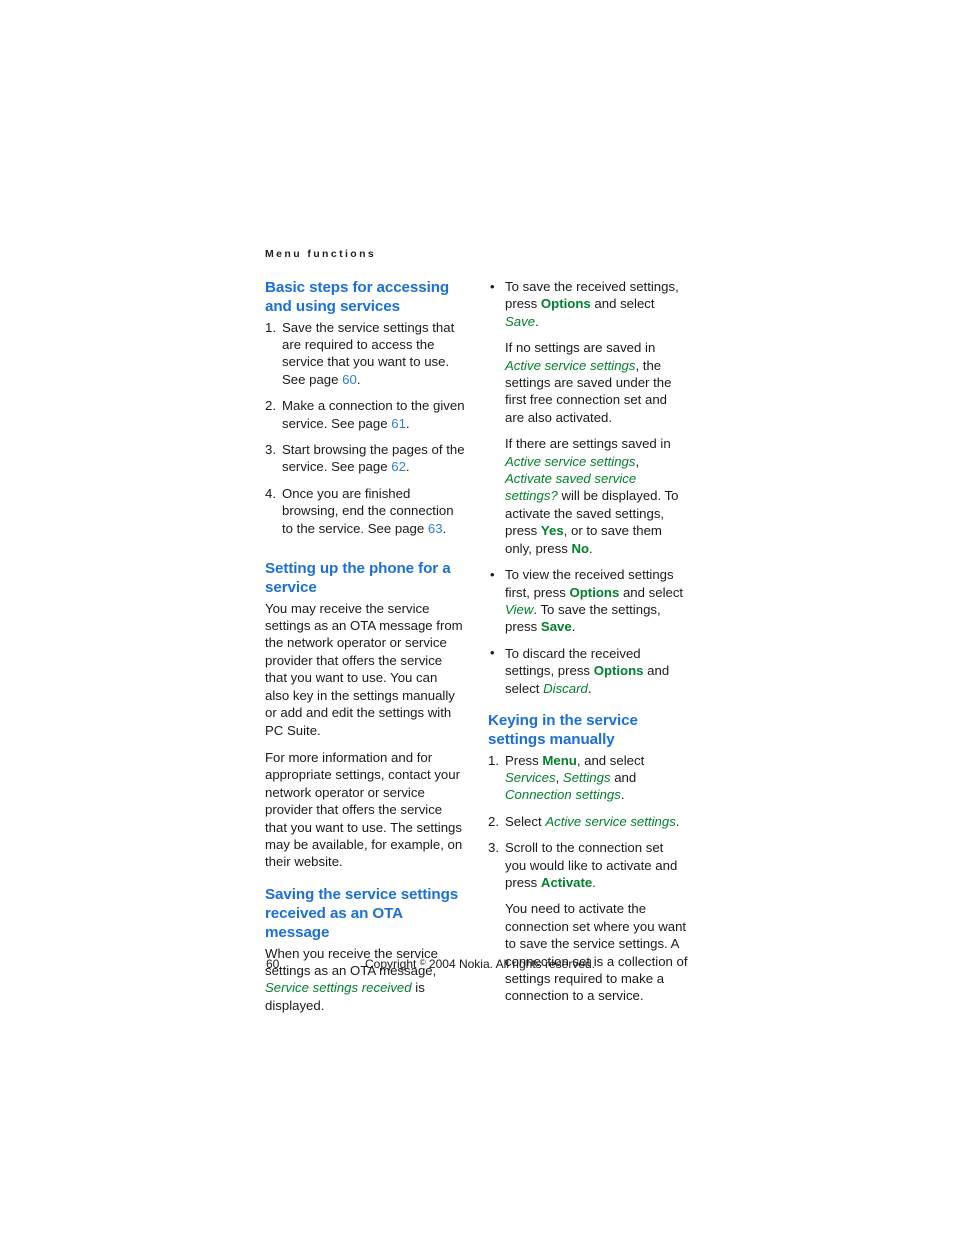 The width and height of the screenshot is (954, 1235). What do you see at coordinates (510, 964) in the screenshot?
I see `text-run: 2004 Nokia. All rights reserved.` at bounding box center [510, 964].